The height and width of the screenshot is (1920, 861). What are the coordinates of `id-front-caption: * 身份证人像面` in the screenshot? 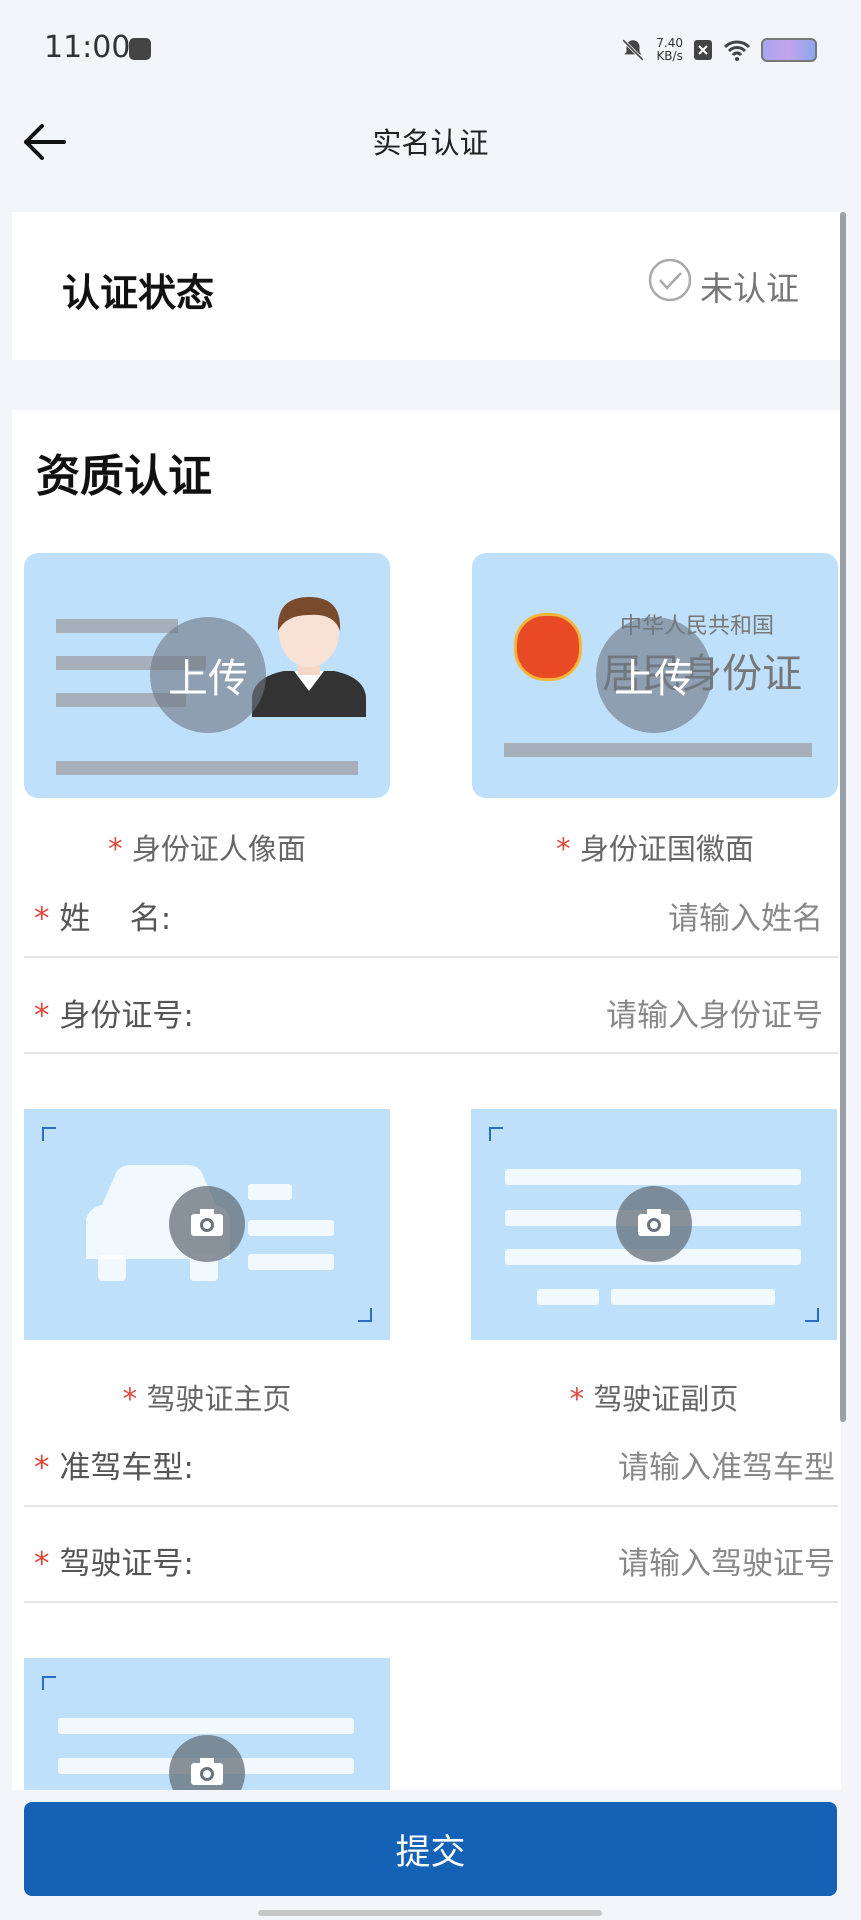 It's located at (207, 849).